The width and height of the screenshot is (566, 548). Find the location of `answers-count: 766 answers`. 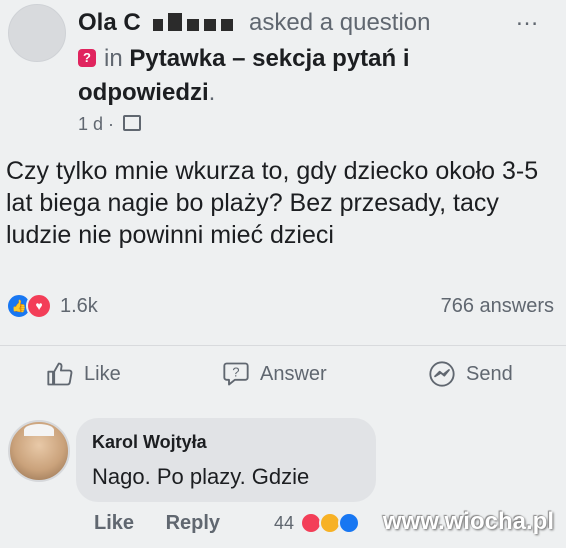

answers-count: 766 answers is located at coordinates (497, 306).